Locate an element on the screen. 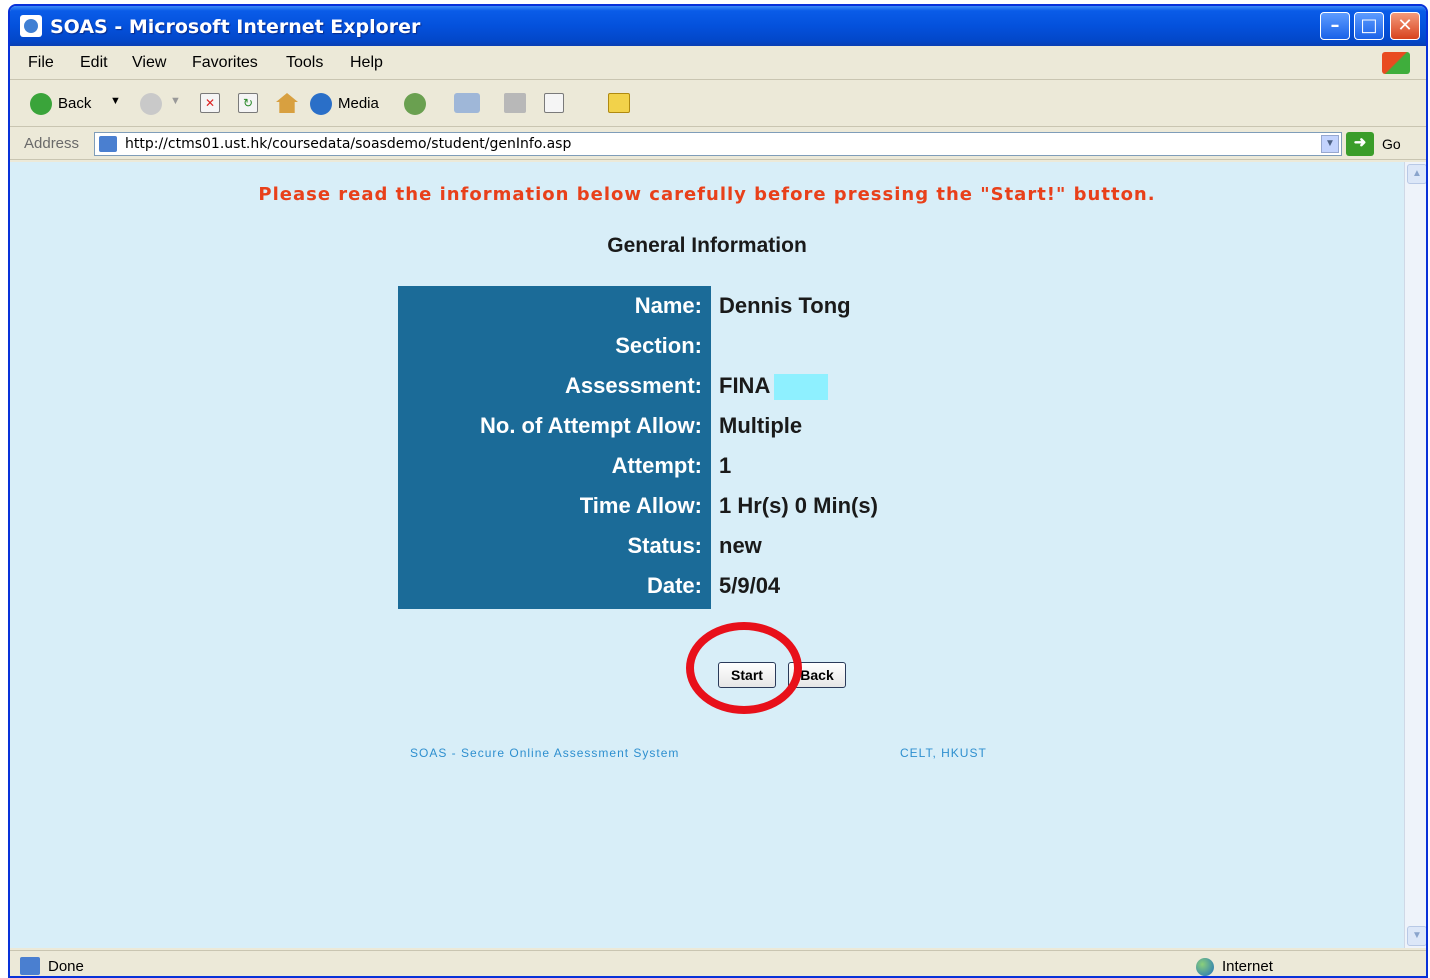 Image resolution: width=1430 pixels, height=978 pixels. info-value: Dennis Tong is located at coordinates (785, 305).